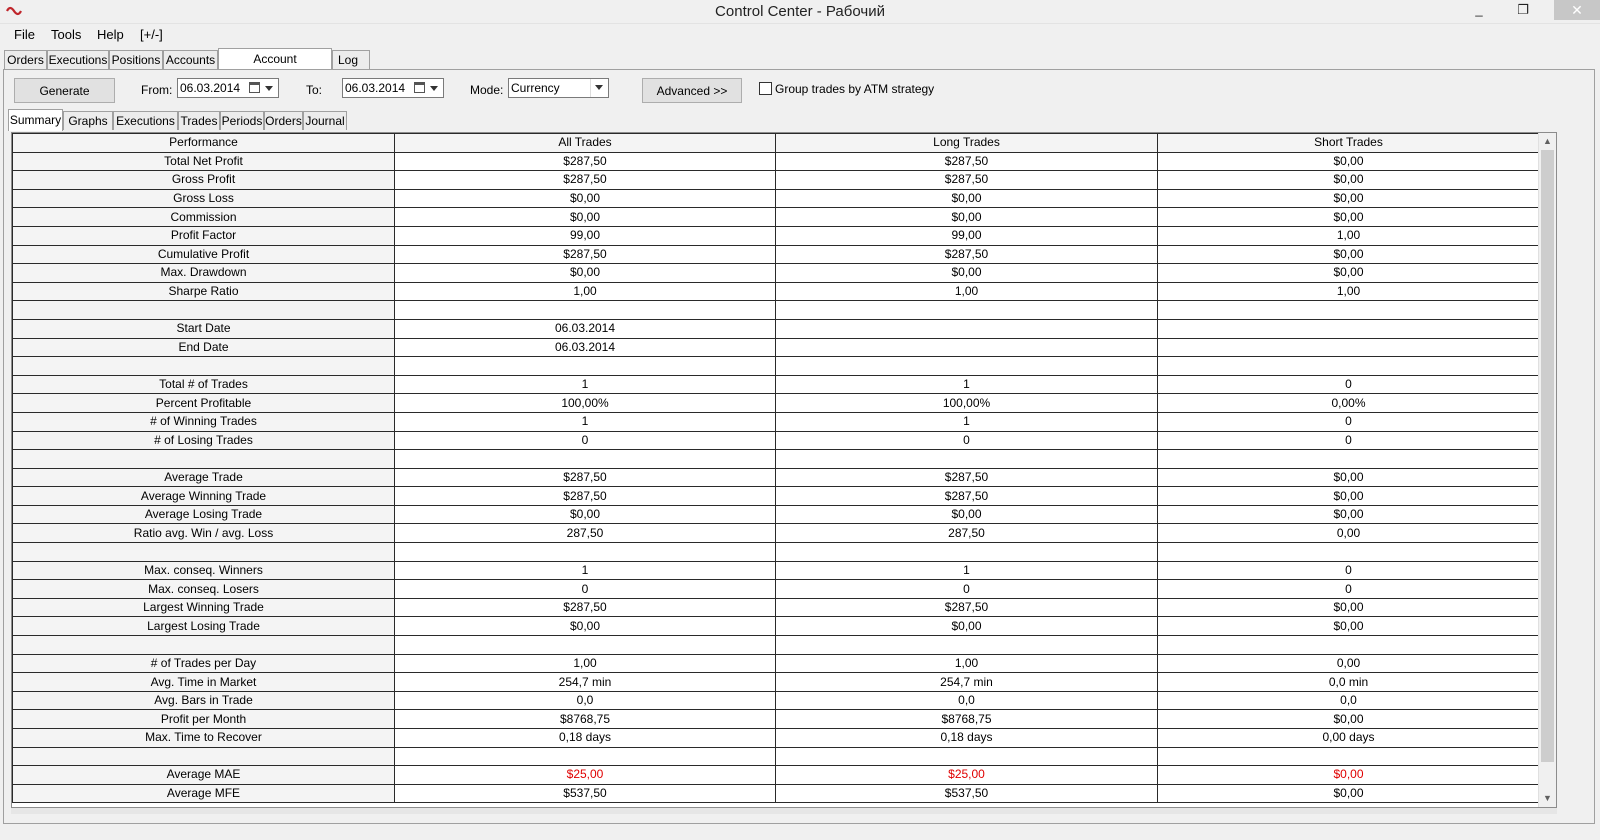 The height and width of the screenshot is (840, 1600). I want to click on tab-positions: Positions, so click(136, 59).